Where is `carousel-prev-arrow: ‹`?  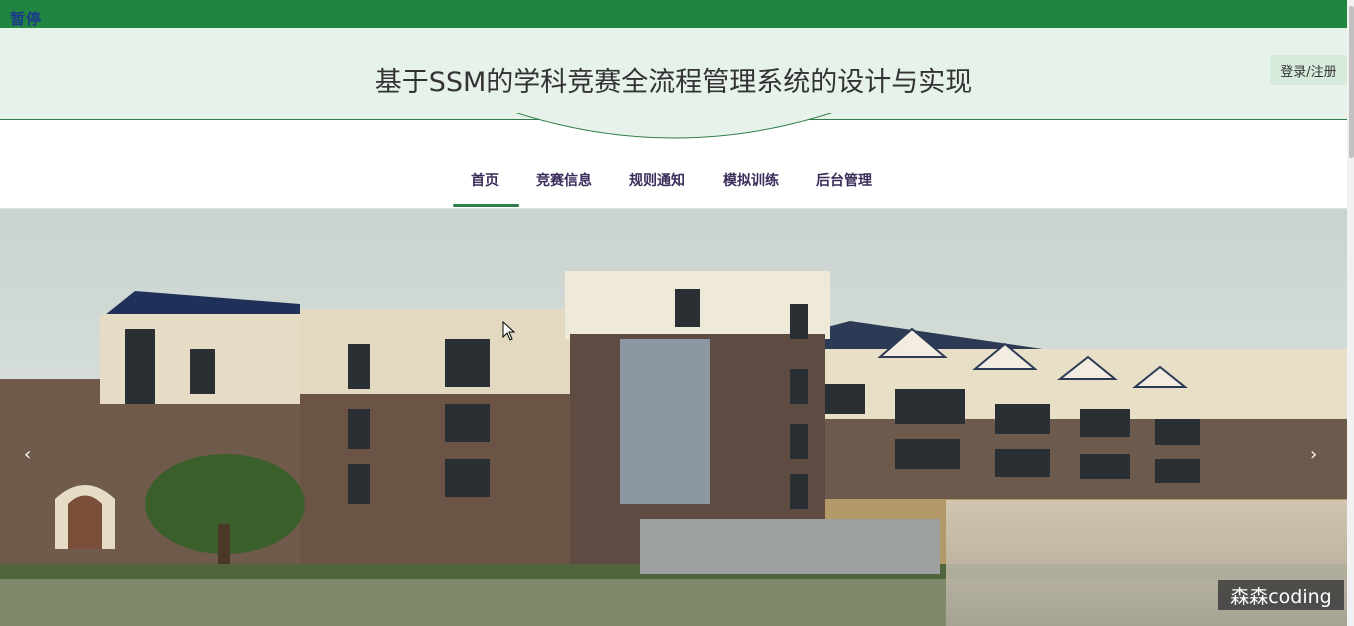 carousel-prev-arrow: ‹ is located at coordinates (27, 454).